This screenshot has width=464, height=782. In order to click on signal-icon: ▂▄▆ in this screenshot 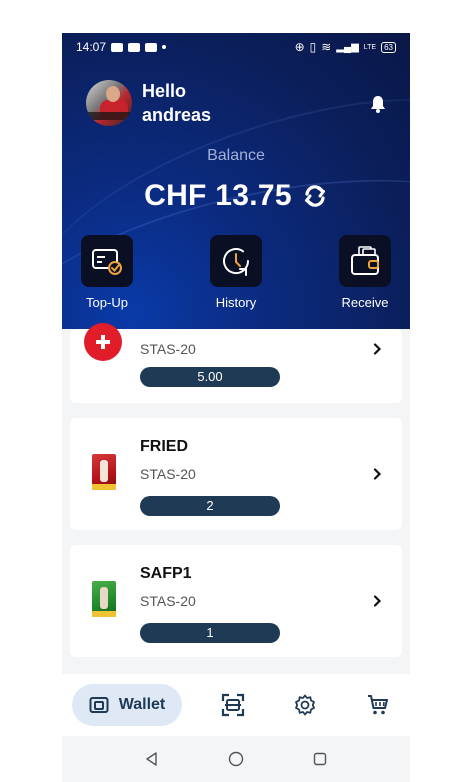, I will do `click(347, 47)`.